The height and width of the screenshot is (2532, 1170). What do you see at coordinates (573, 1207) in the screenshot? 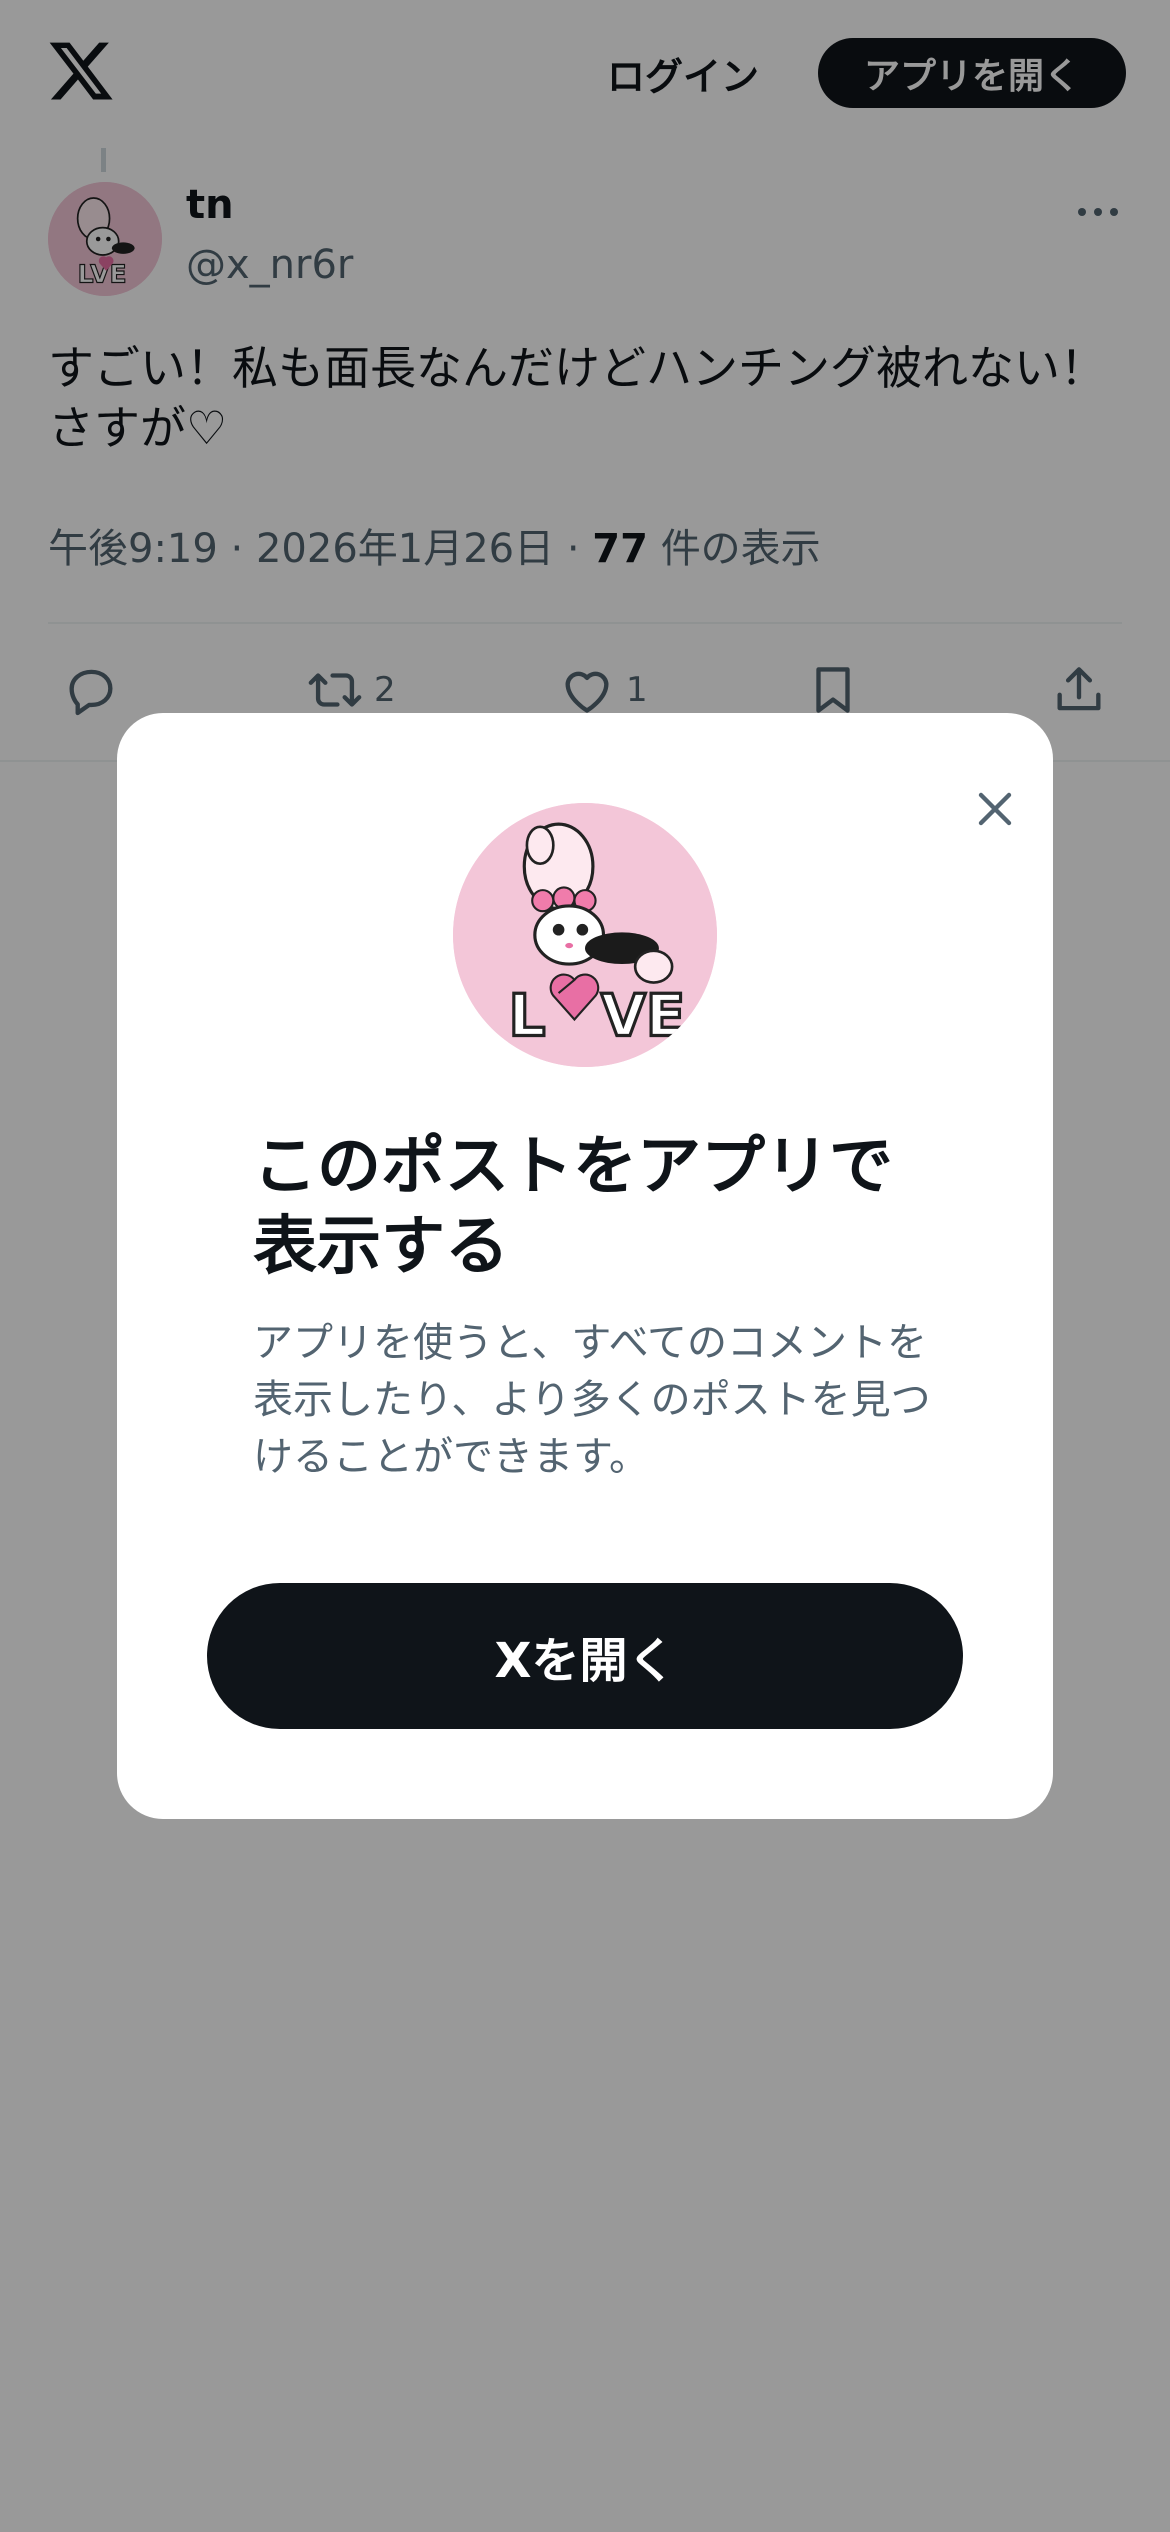
I see `modal-title: このポストをアプリで表示する` at bounding box center [573, 1207].